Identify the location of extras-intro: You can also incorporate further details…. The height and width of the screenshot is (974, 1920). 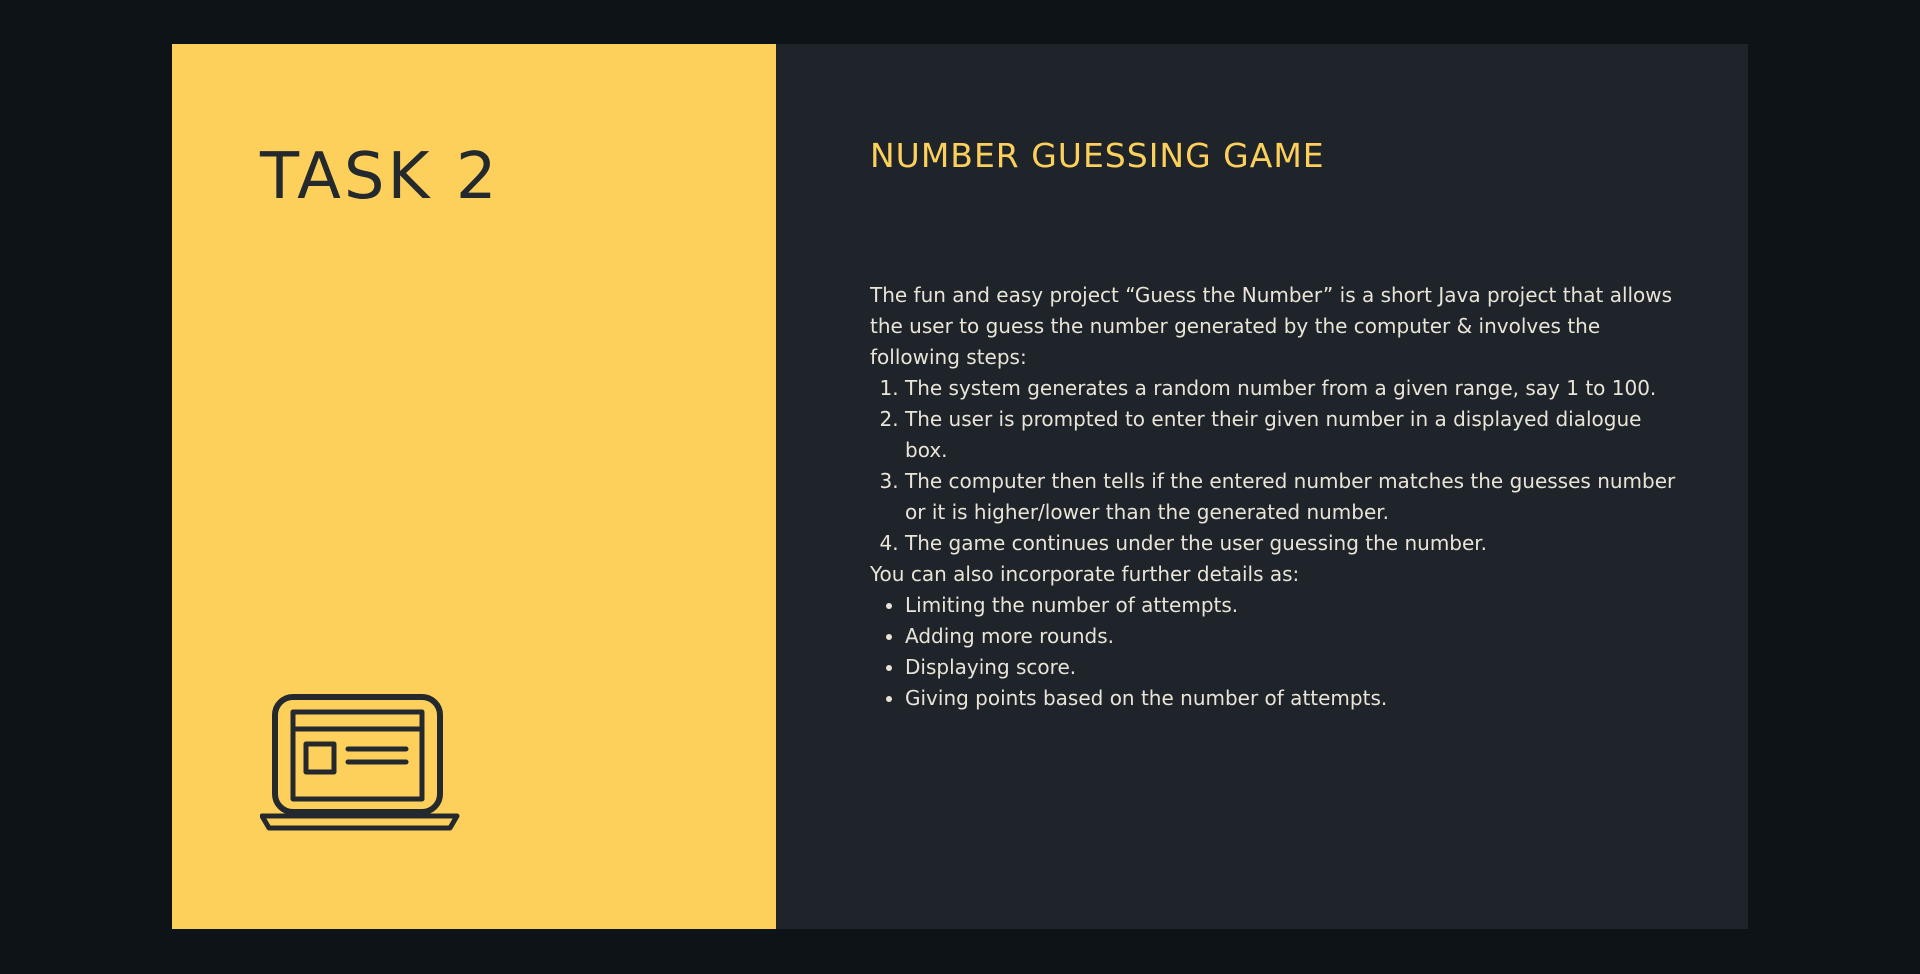
(1085, 574).